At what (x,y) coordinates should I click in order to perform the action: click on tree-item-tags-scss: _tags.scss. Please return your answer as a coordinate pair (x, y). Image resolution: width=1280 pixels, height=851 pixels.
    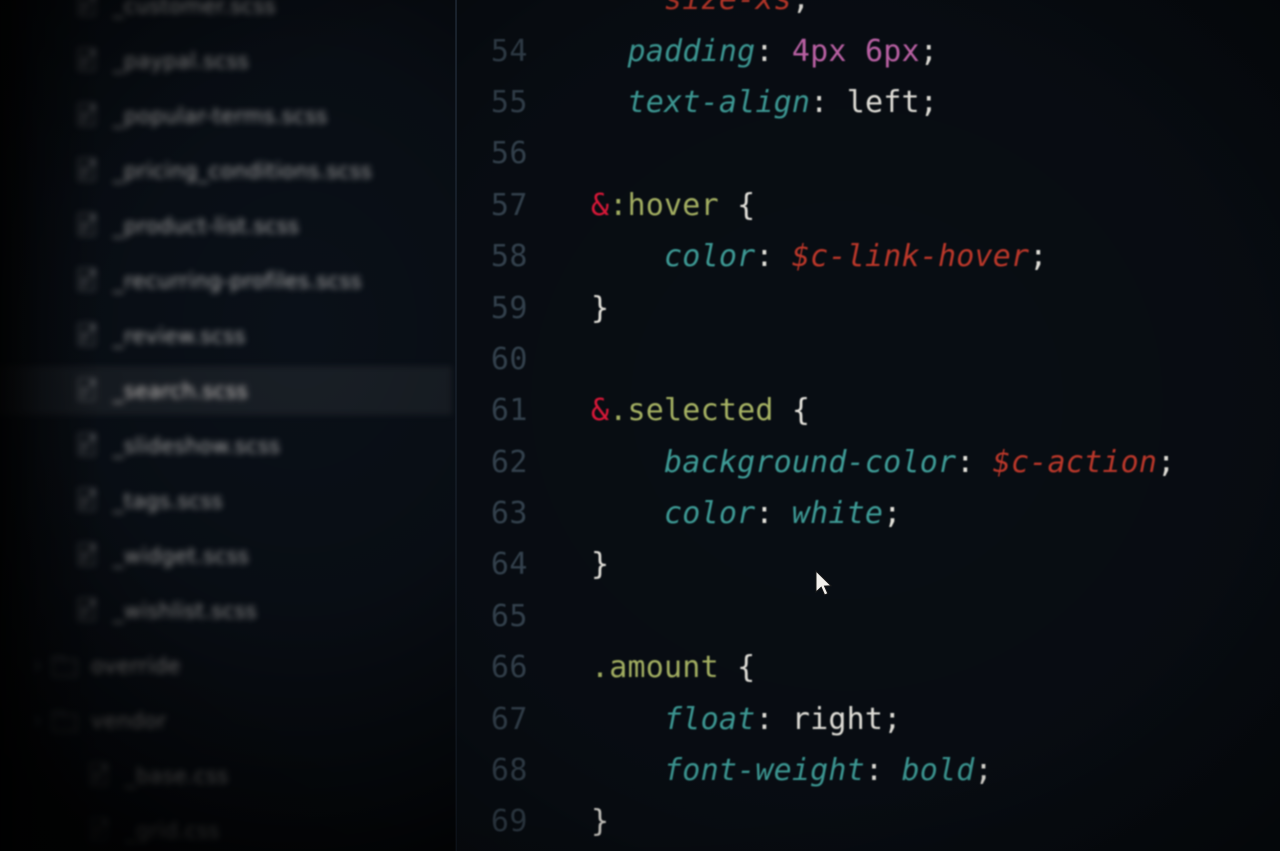
    Looking at the image, I should click on (228, 500).